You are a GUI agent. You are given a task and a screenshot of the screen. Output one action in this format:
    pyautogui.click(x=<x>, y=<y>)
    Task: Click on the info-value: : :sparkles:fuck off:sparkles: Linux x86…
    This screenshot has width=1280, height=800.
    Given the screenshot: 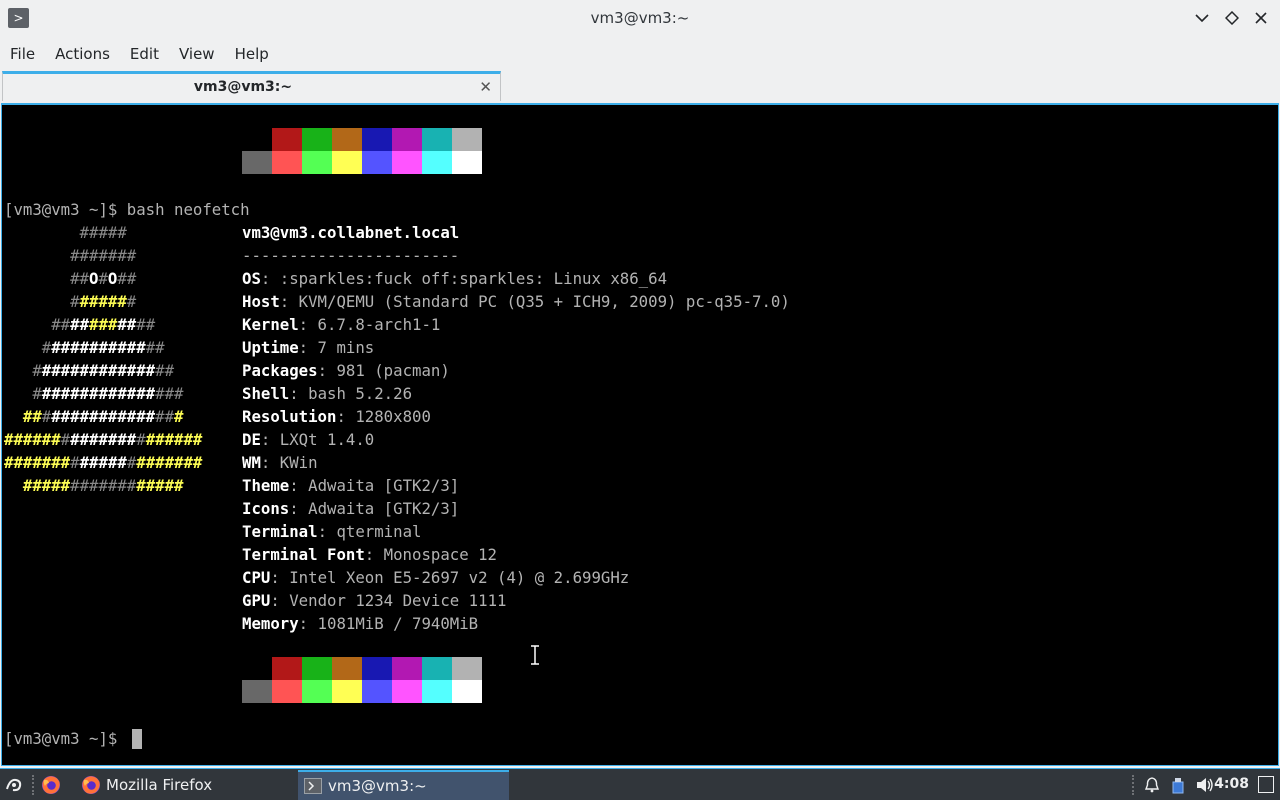 What is the action you would take?
    pyautogui.click(x=464, y=278)
    